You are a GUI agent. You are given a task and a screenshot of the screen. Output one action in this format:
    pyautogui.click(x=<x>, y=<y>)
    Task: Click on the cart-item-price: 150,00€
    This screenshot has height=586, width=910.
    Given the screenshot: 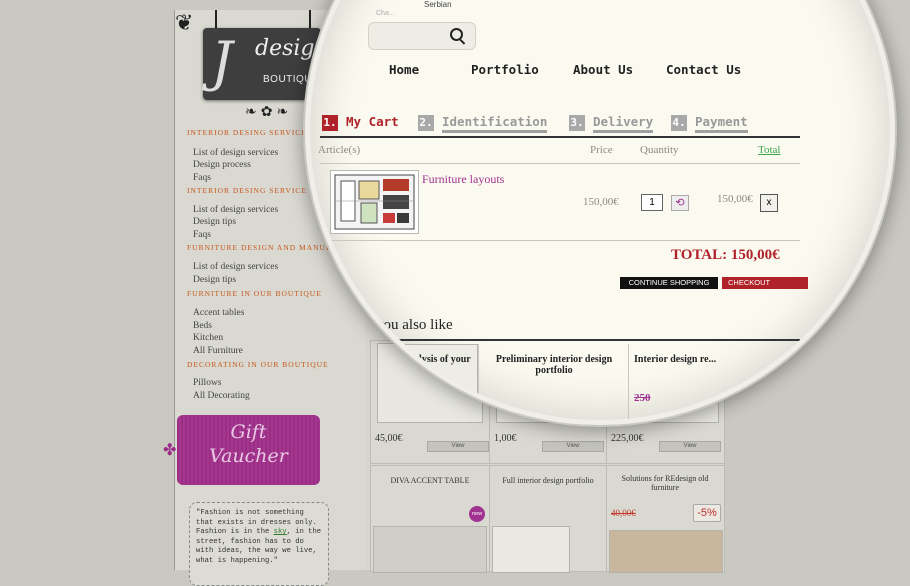 What is the action you would take?
    pyautogui.click(x=601, y=202)
    